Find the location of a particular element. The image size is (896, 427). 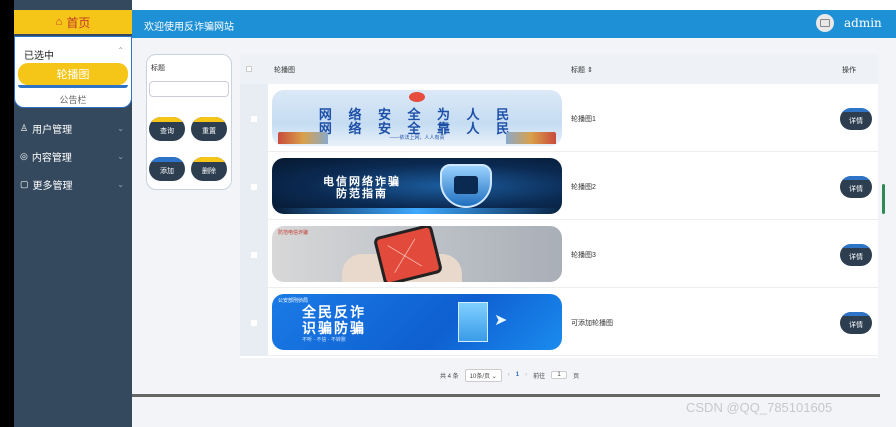

query-button-label: 查询 is located at coordinates (167, 131).